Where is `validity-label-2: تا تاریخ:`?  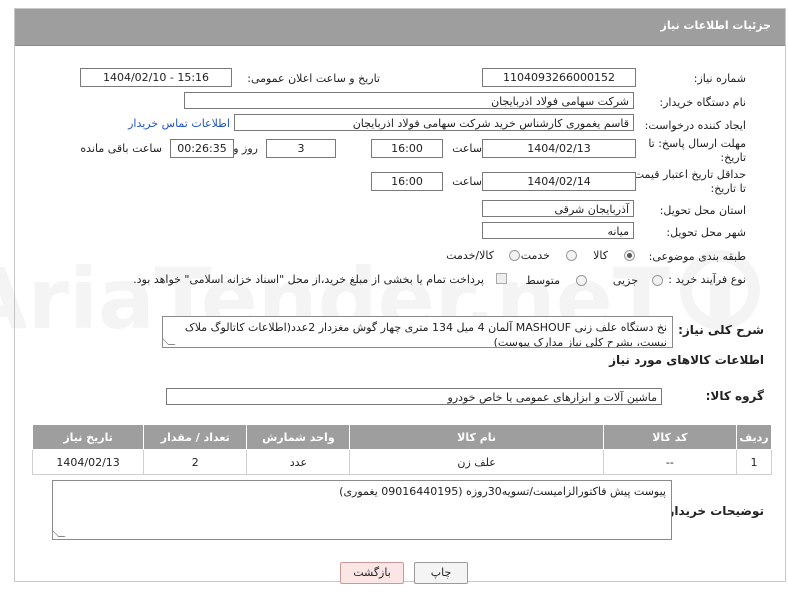
validity-label-2: تا تاریخ: is located at coordinates (728, 188).